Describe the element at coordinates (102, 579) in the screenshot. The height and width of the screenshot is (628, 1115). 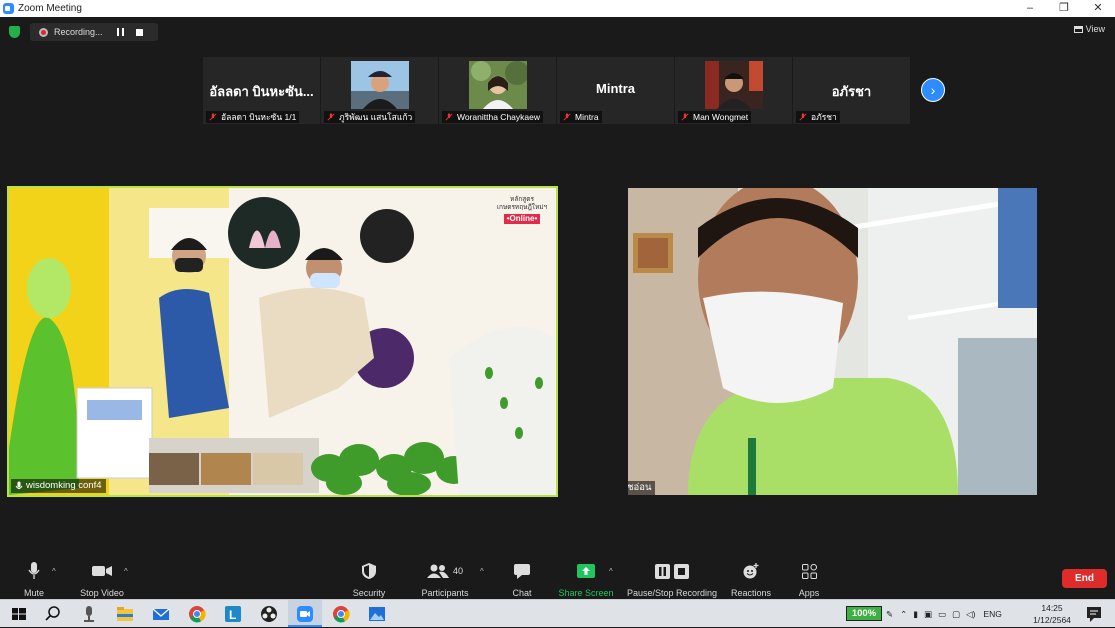
I see `stop-video-button: Stop Video` at that location.